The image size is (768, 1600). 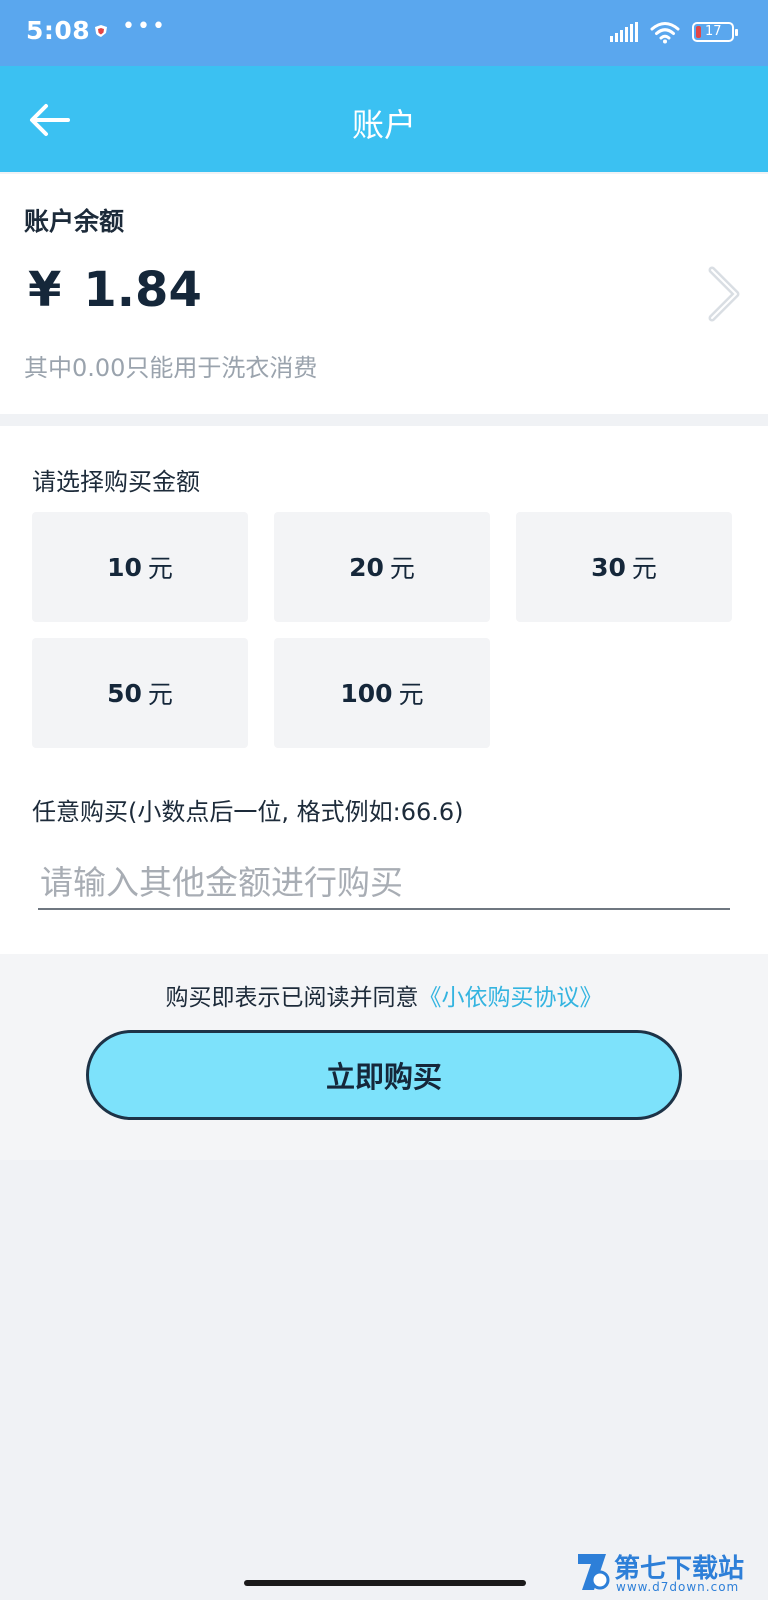 What do you see at coordinates (74, 221) in the screenshot?
I see `balance-heading: 账户余额` at bounding box center [74, 221].